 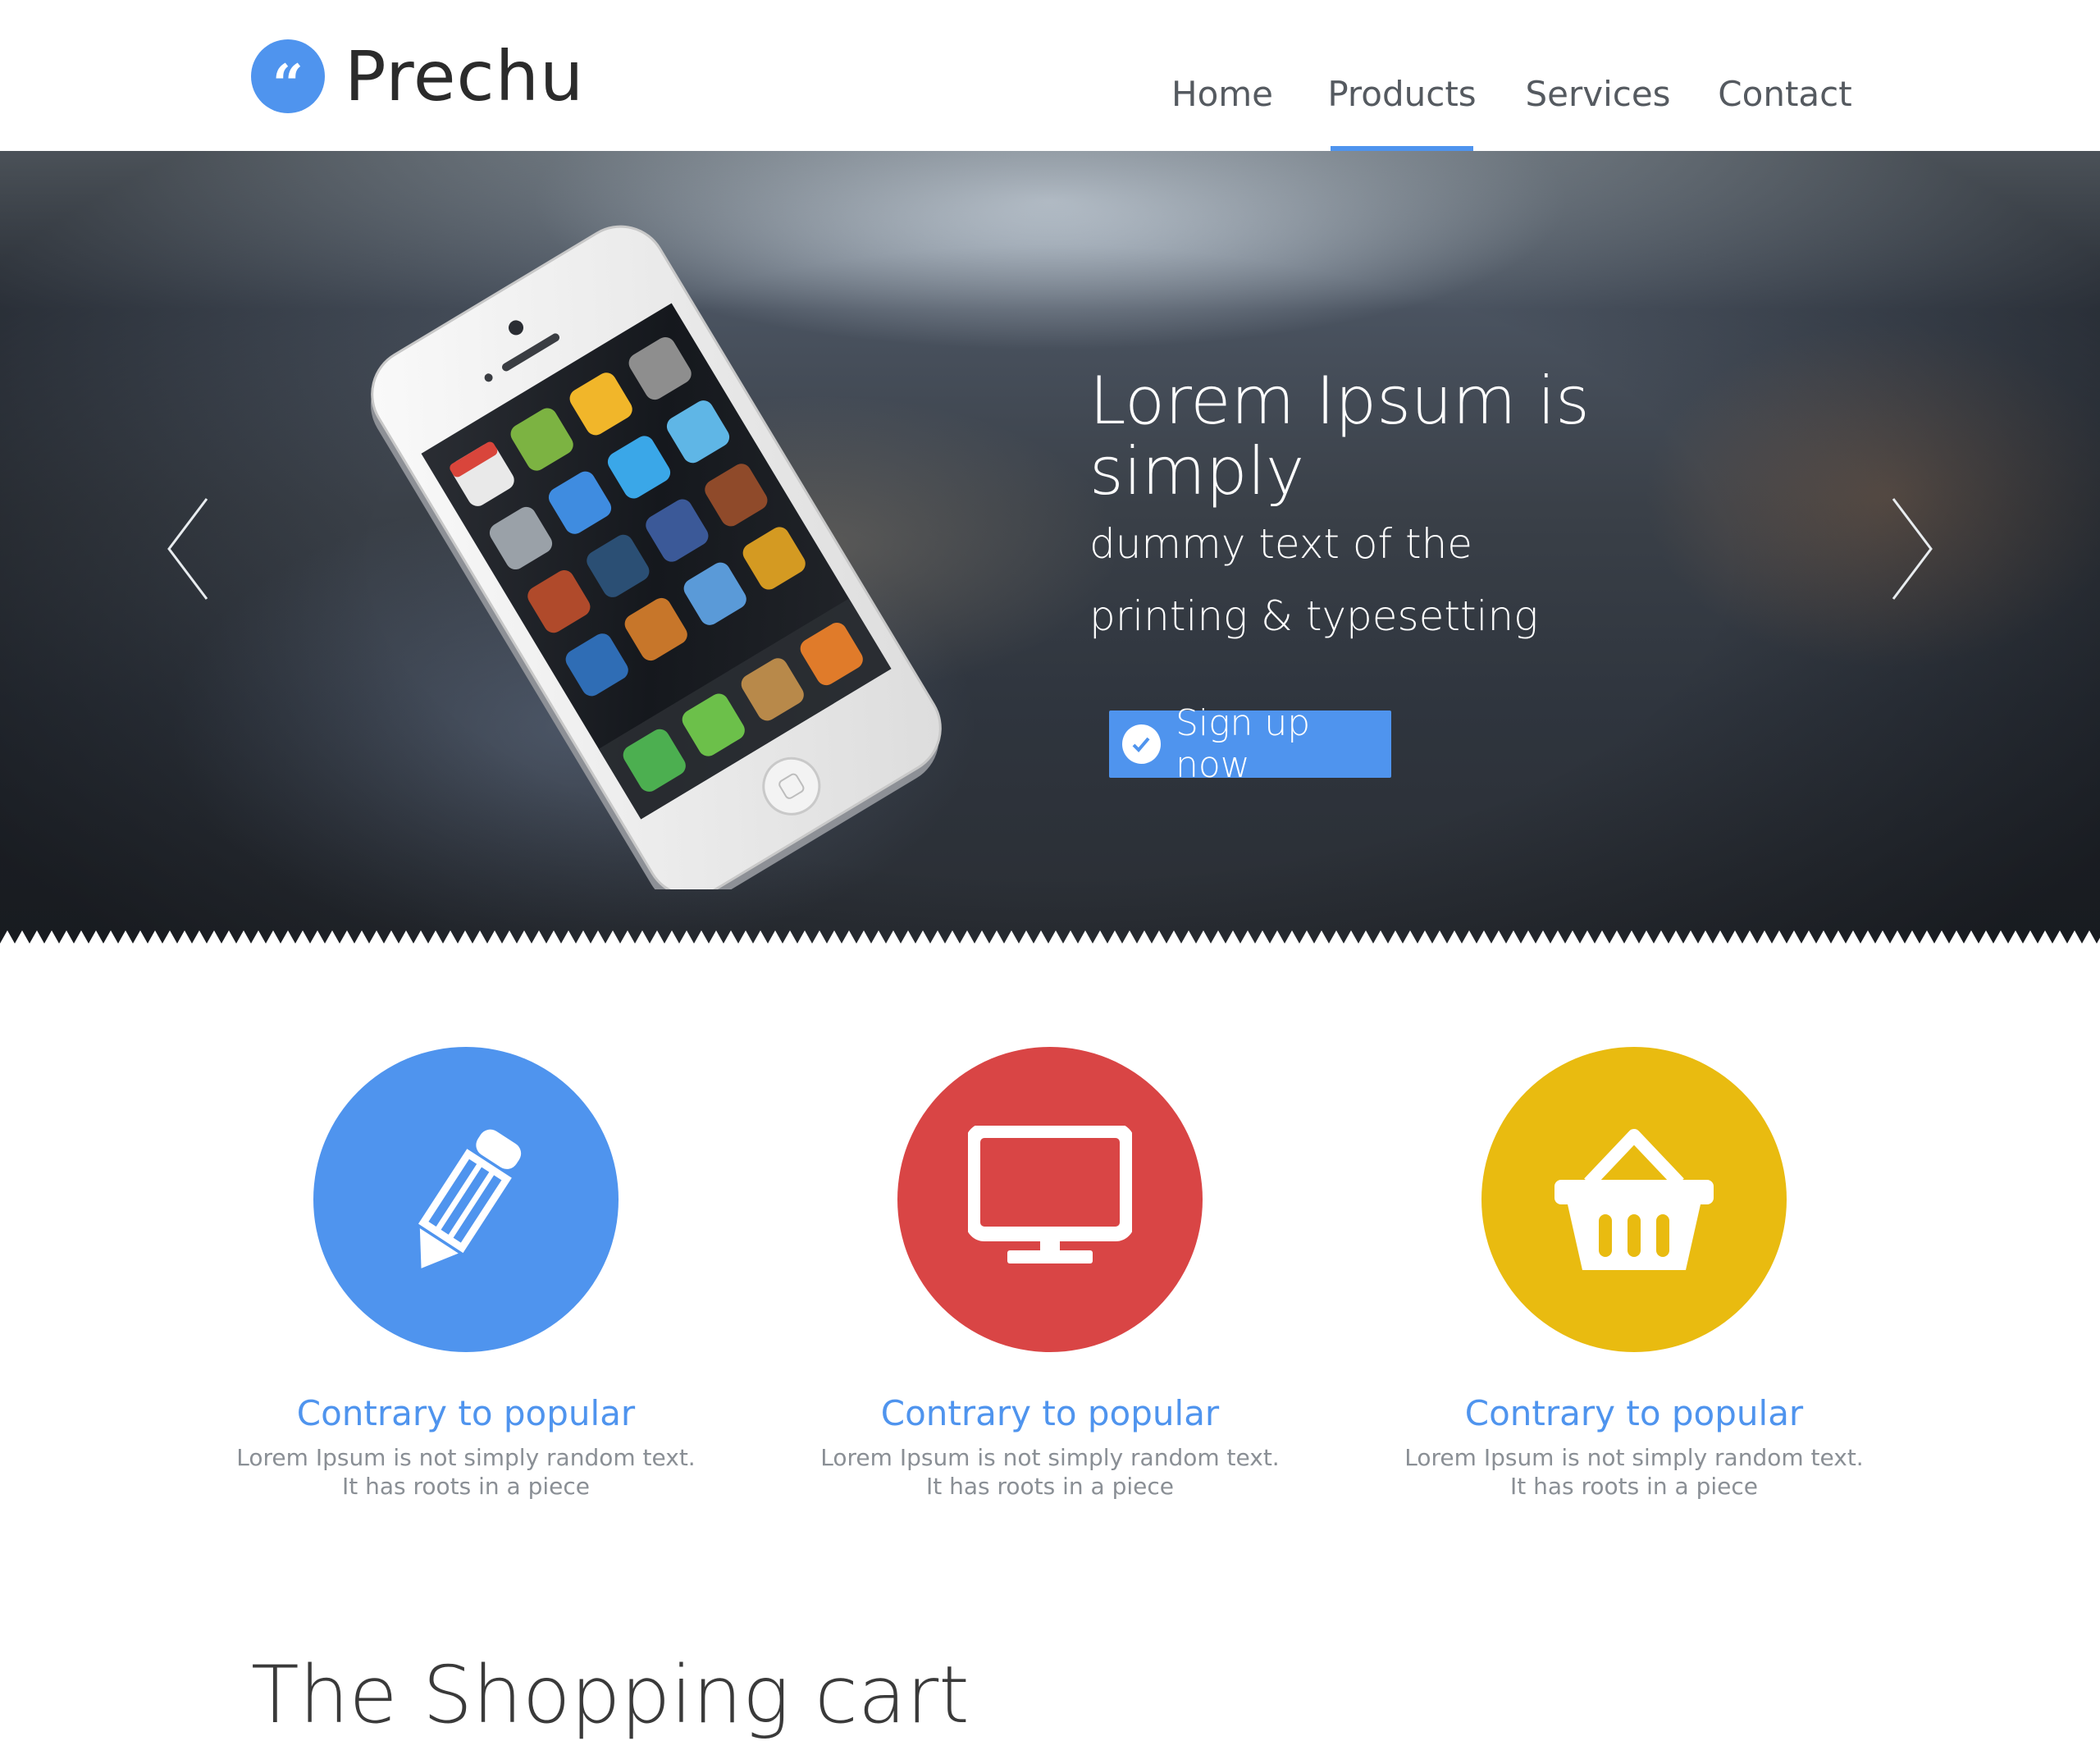 I want to click on brand-name: Prechu, so click(x=465, y=76).